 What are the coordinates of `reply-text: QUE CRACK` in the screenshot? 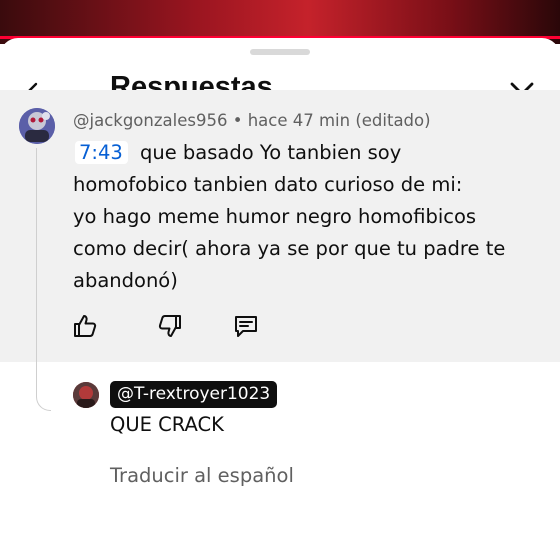 It's located at (167, 424).